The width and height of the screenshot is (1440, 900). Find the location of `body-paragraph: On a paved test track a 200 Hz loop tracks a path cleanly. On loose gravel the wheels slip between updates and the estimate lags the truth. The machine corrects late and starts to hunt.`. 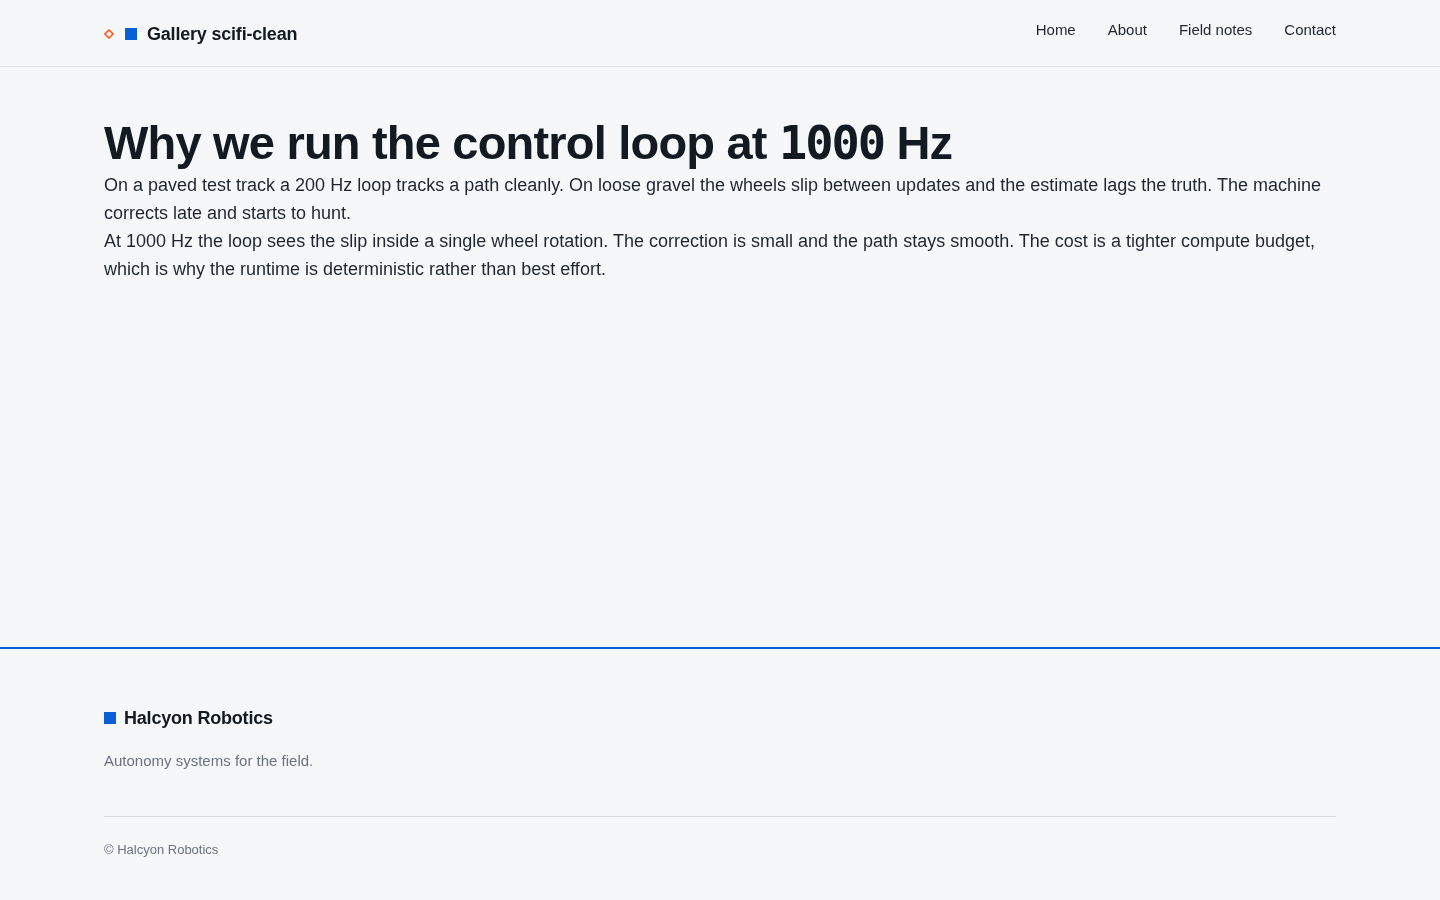

body-paragraph: On a paved test track a 200 Hz loop tracks a path cleanly. On loose gravel the wheels slip between updates and the estimate lags the truth. The machine corrects late and starts to hunt. is located at coordinates (713, 199).